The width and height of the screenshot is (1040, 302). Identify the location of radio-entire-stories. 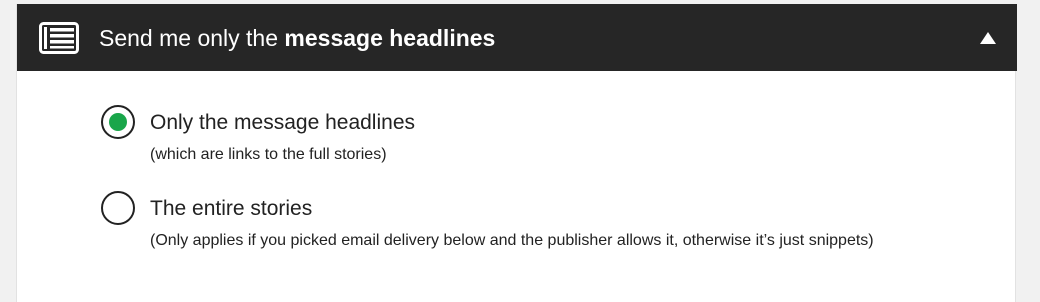
(118, 208).